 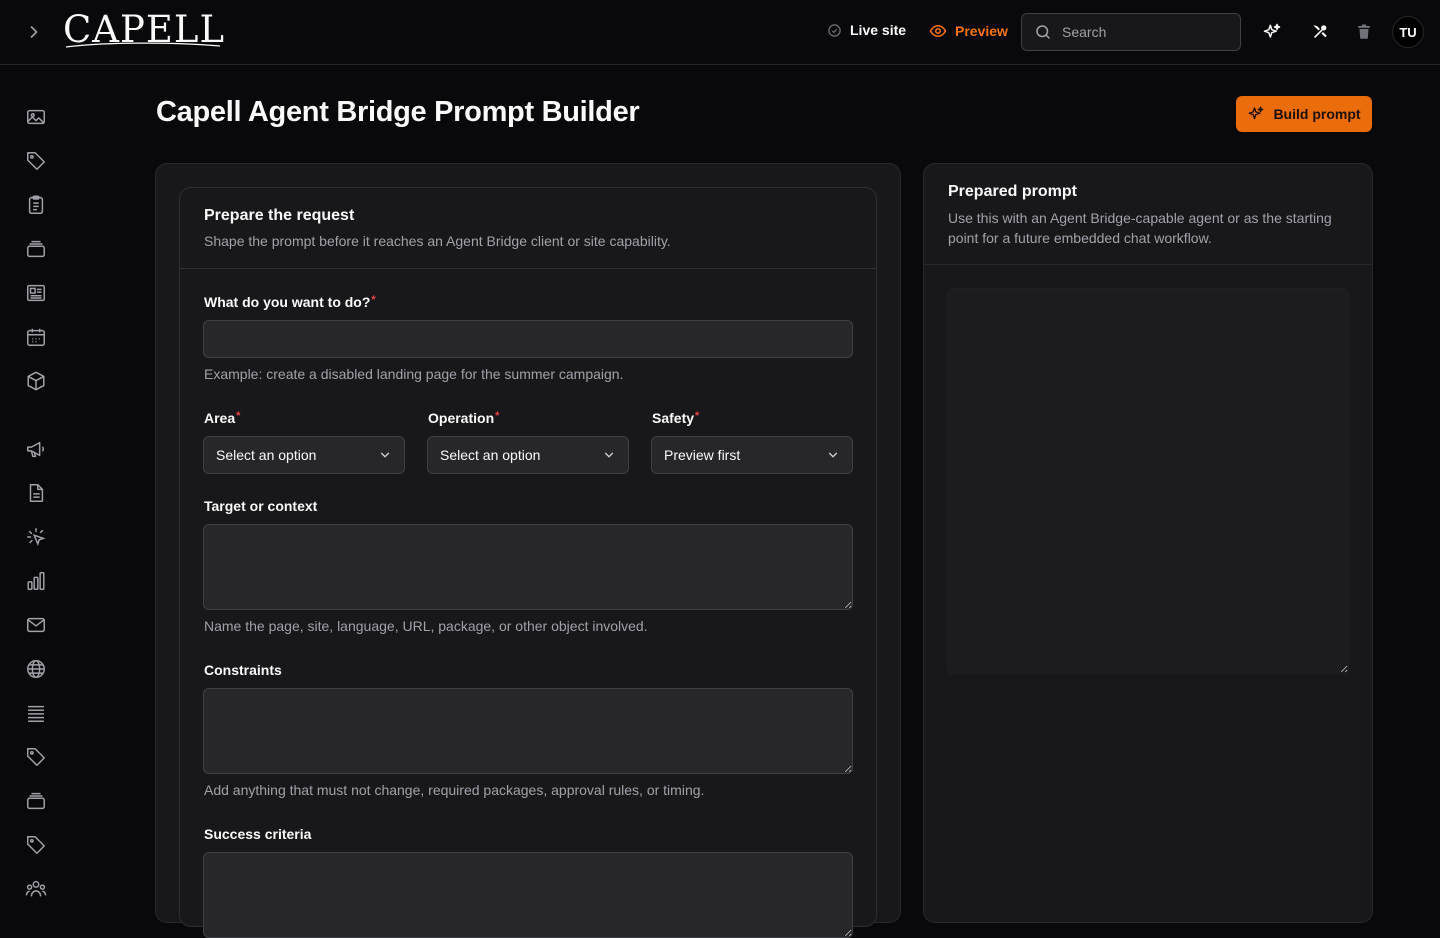 I want to click on target-textarea, so click(x=528, y=567).